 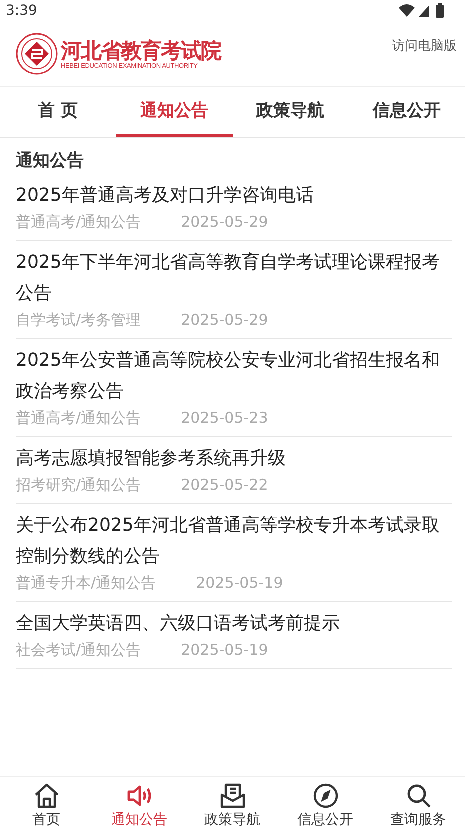 I want to click on search-icon, so click(x=419, y=796).